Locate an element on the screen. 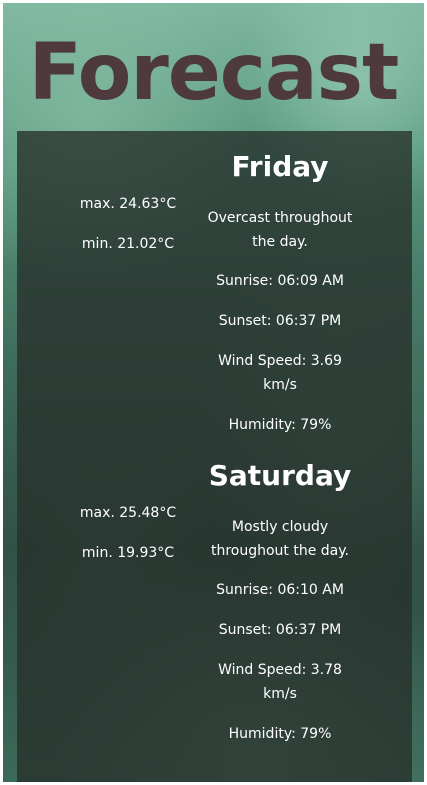  sunrise-time: Sunrise: 06:10 AM is located at coordinates (280, 590).